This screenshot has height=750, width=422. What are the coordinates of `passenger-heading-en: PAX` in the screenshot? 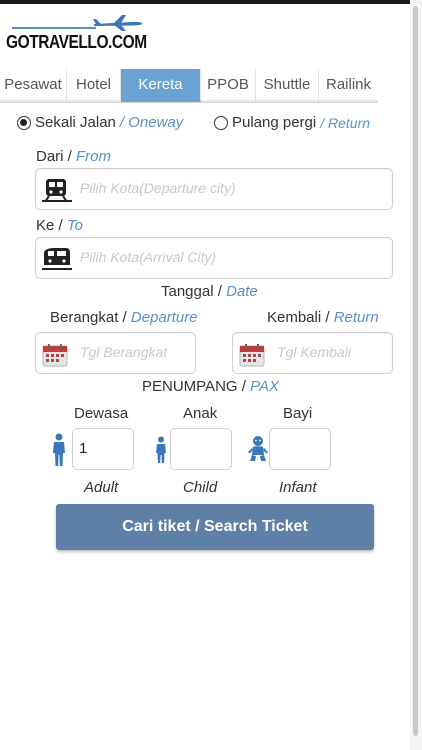 It's located at (264, 386).